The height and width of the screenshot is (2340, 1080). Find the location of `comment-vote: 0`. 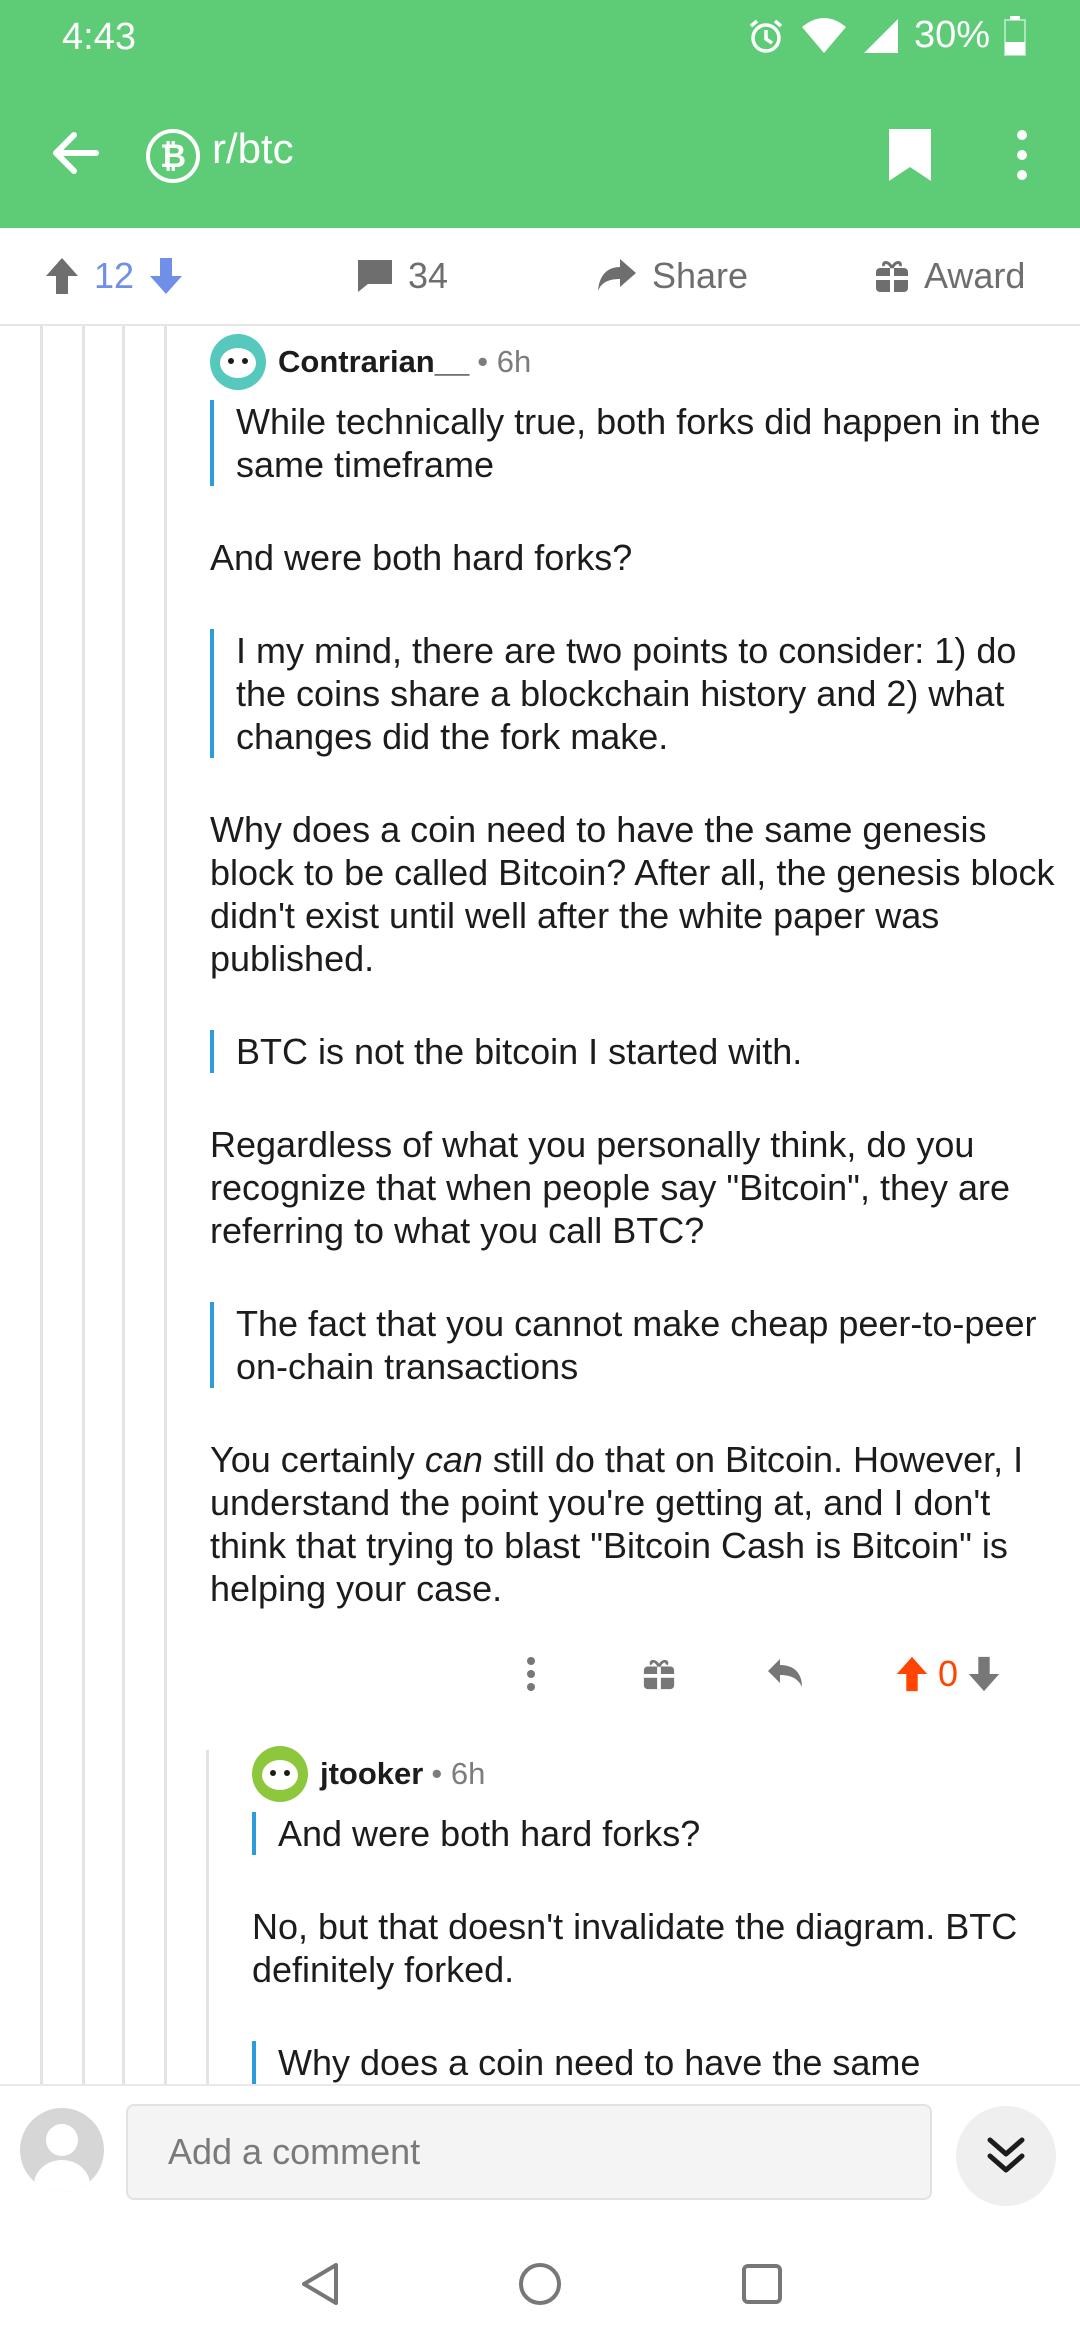

comment-vote: 0 is located at coordinates (948, 1674).